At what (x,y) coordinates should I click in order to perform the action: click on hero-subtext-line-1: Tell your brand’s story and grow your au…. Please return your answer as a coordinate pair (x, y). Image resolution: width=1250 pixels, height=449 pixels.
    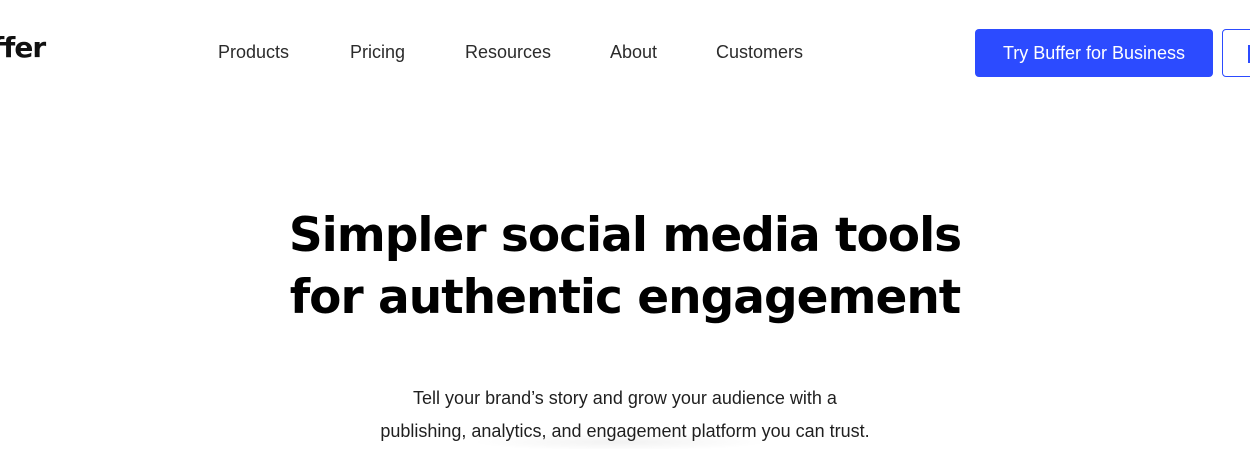
    Looking at the image, I should click on (625, 398).